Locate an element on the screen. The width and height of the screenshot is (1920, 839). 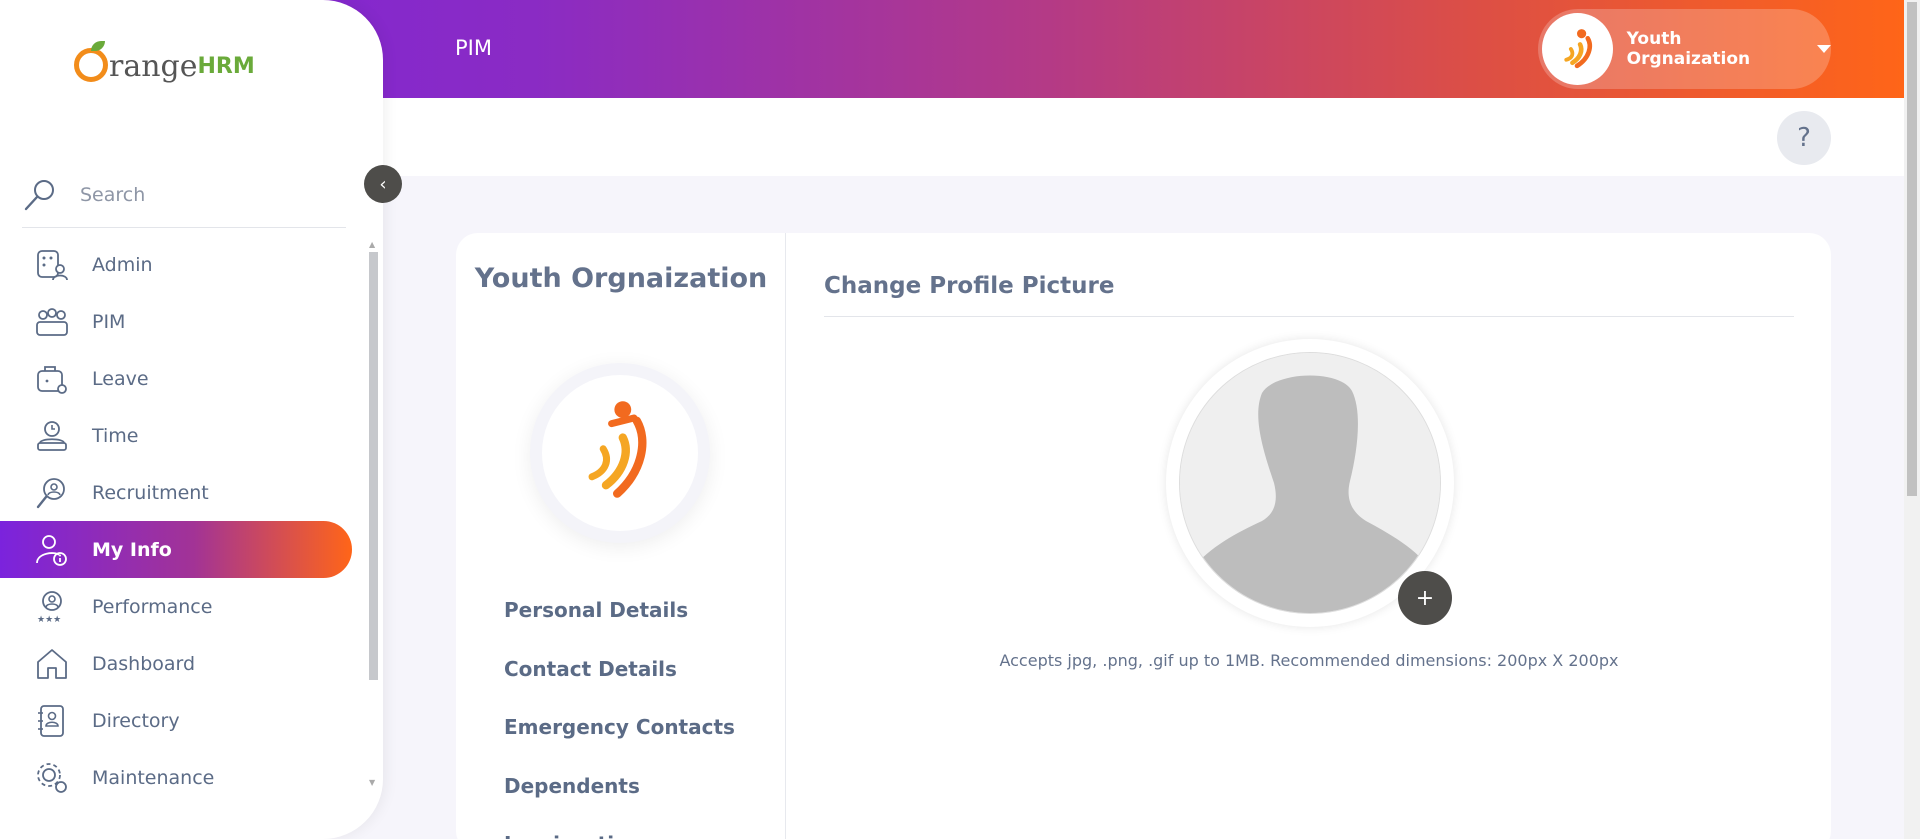
time-icon is located at coordinates (52, 436).